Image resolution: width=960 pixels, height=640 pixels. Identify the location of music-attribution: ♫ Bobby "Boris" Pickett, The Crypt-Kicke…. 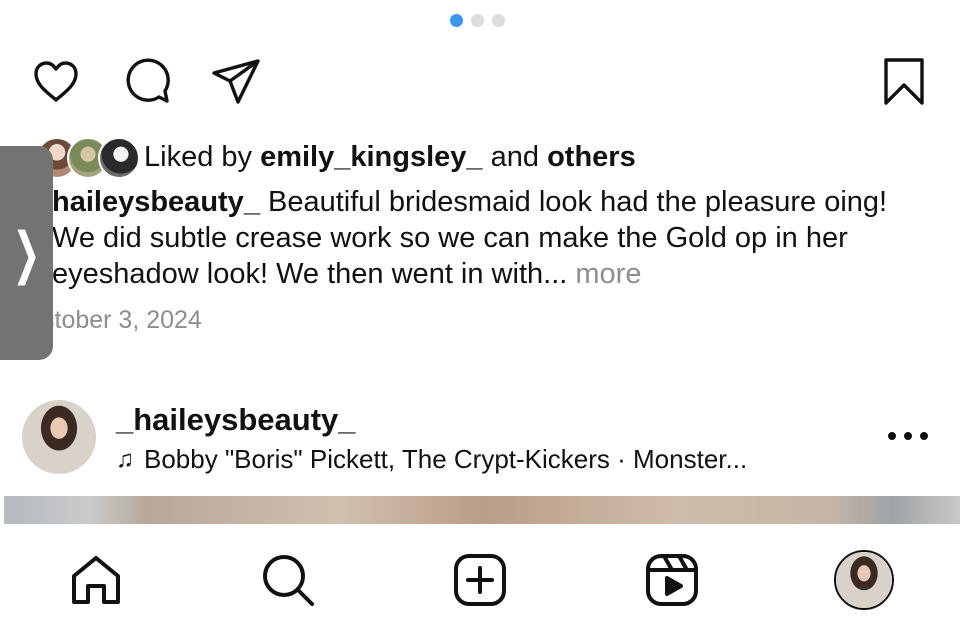
(431, 459).